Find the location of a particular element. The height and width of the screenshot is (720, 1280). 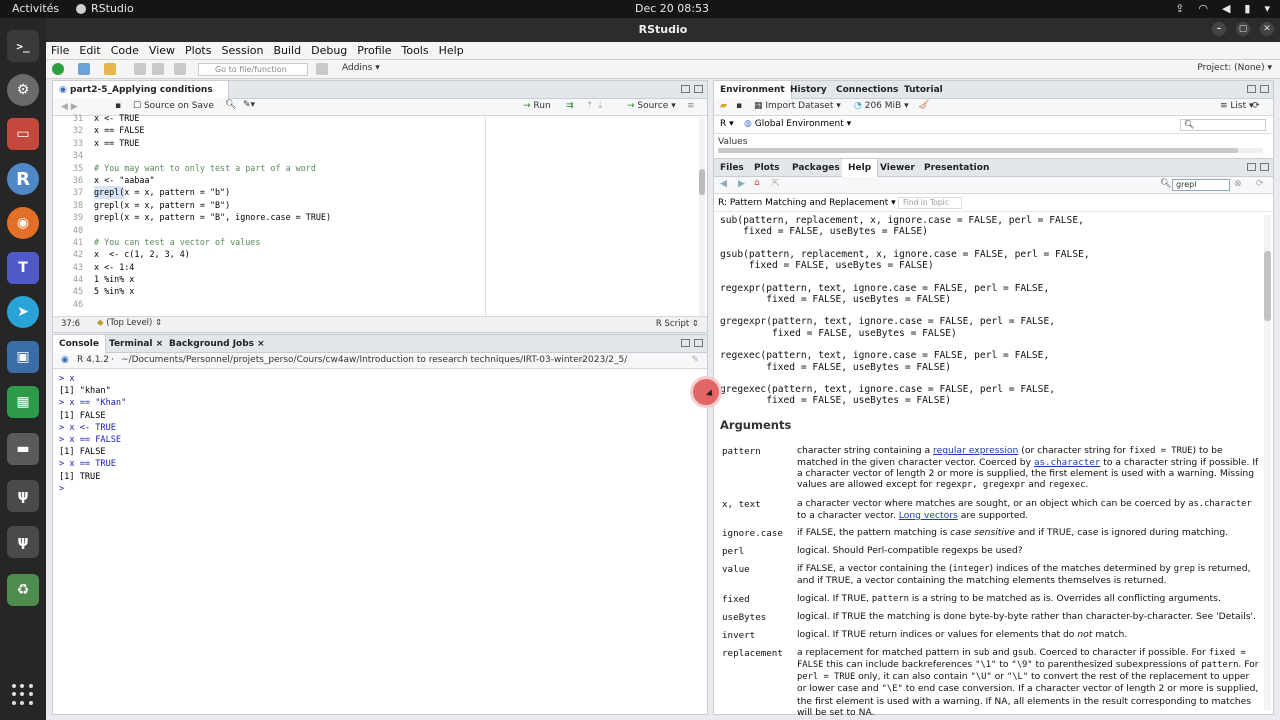

menu-build: Build is located at coordinates (287, 50).